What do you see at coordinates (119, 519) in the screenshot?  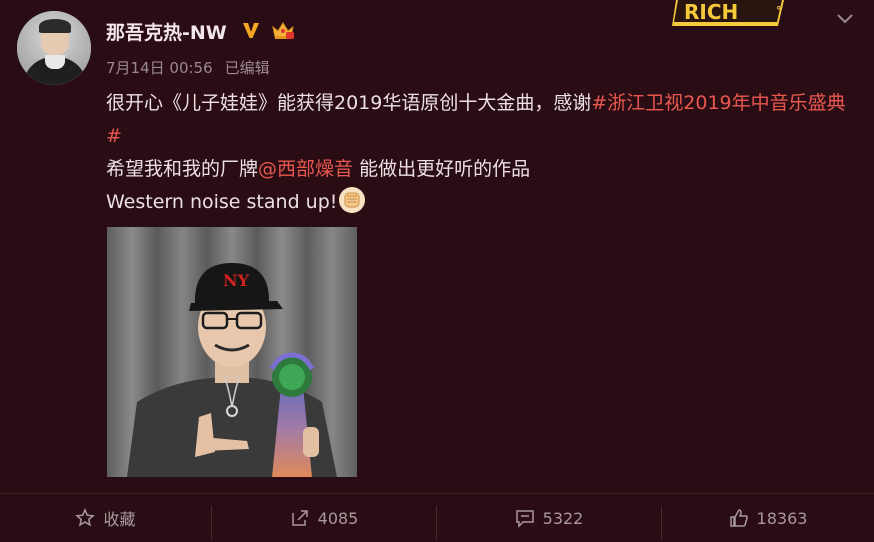 I see `favorite-label: 收藏` at bounding box center [119, 519].